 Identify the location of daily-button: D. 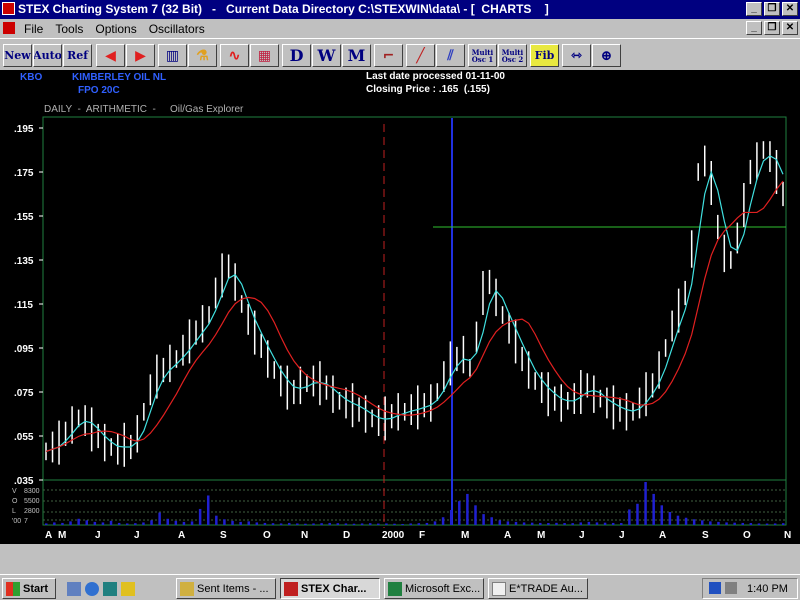
(296, 55).